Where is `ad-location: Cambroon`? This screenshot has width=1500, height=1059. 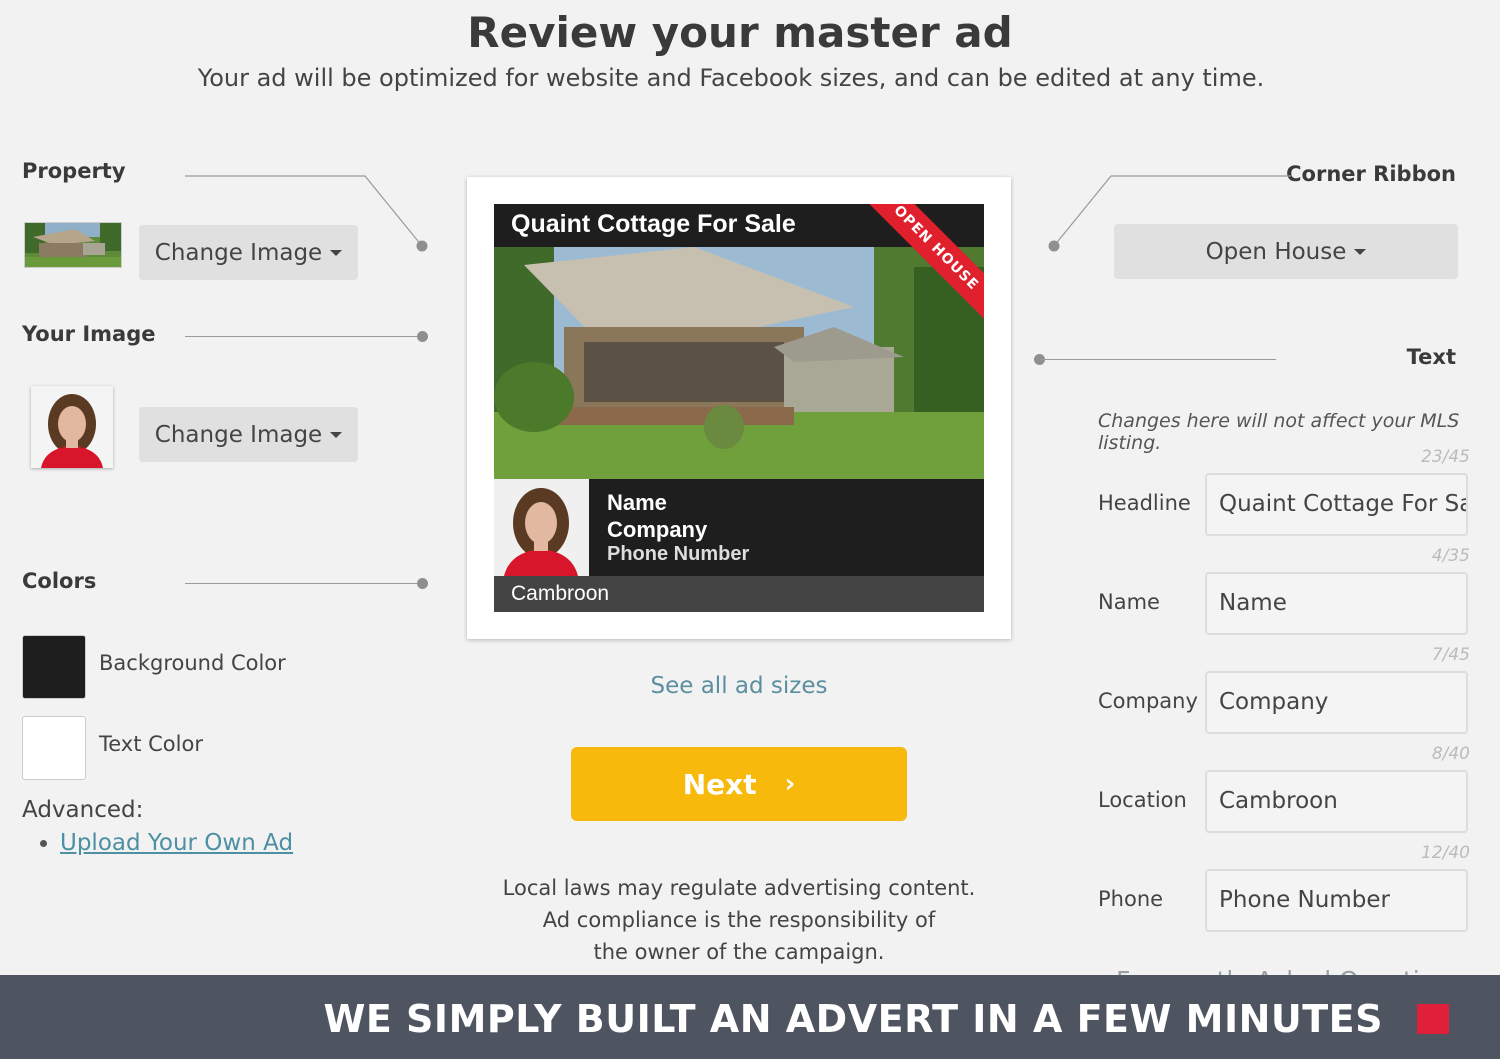
ad-location: Cambroon is located at coordinates (560, 593).